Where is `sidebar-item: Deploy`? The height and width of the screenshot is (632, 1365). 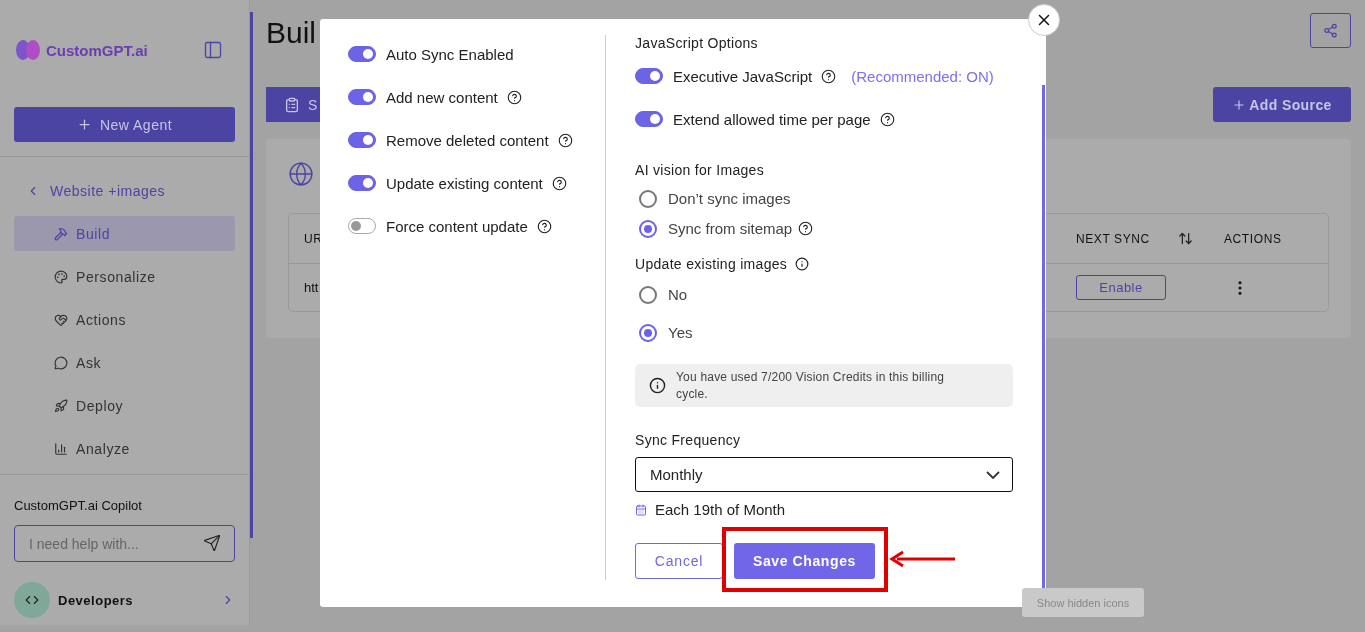
sidebar-item: Deploy is located at coordinates (124, 405).